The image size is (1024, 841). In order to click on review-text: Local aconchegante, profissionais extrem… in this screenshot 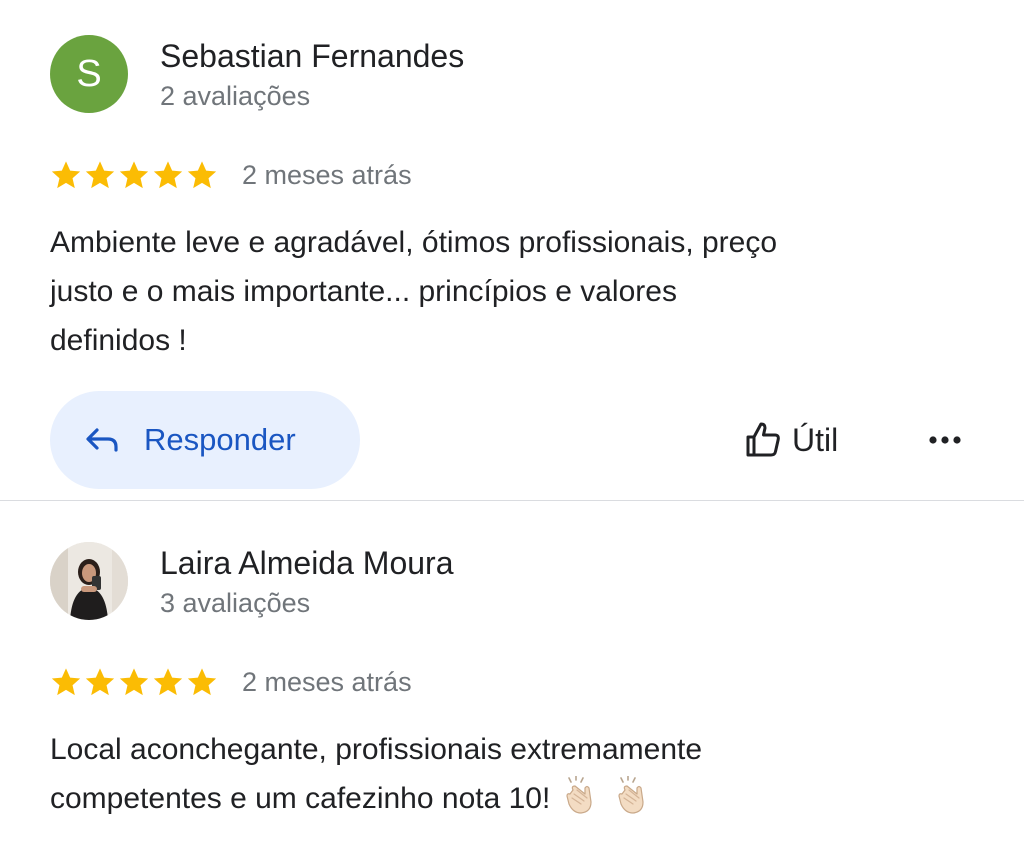, I will do `click(500, 774)`.